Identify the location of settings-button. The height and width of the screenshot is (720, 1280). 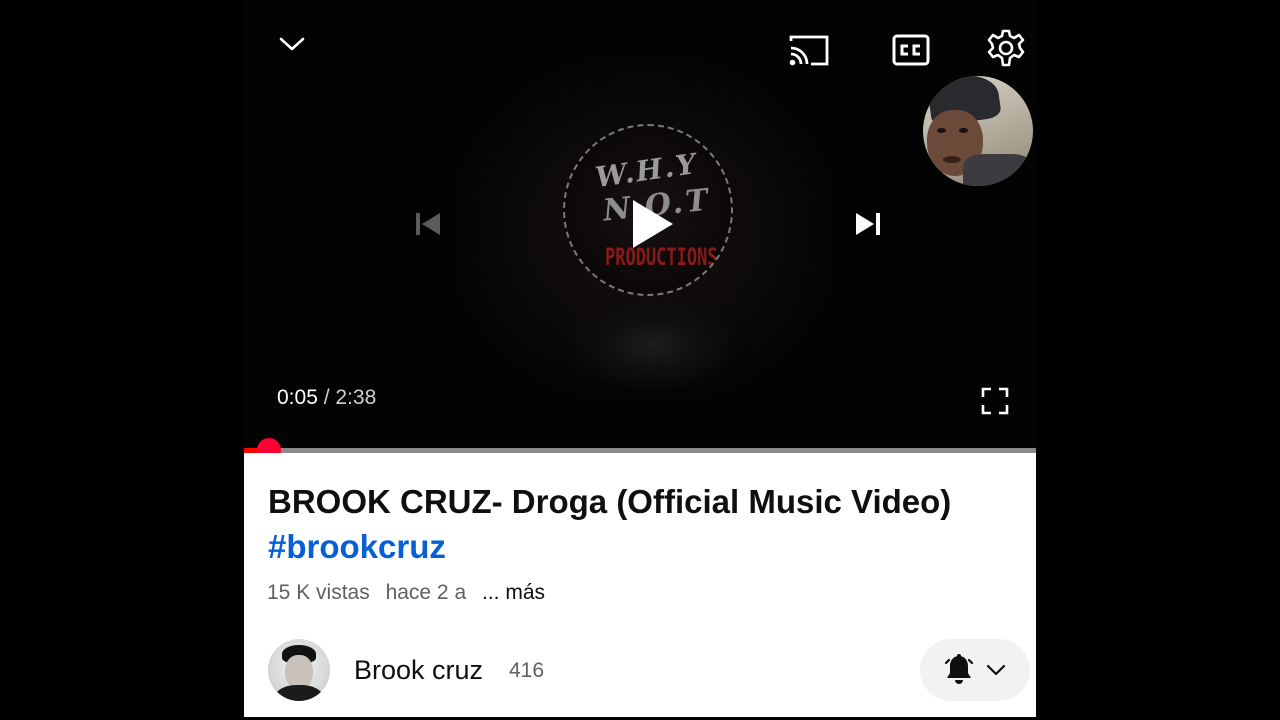
(1006, 48).